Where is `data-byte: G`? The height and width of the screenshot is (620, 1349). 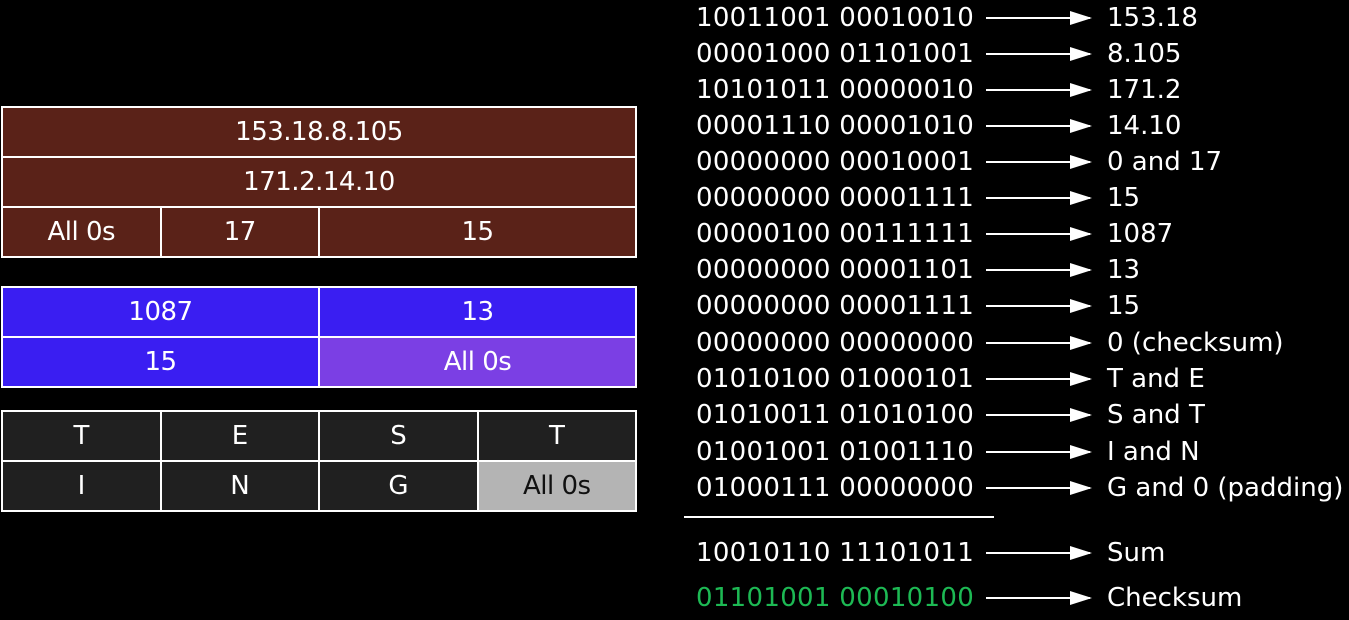 data-byte: G is located at coordinates (398, 486).